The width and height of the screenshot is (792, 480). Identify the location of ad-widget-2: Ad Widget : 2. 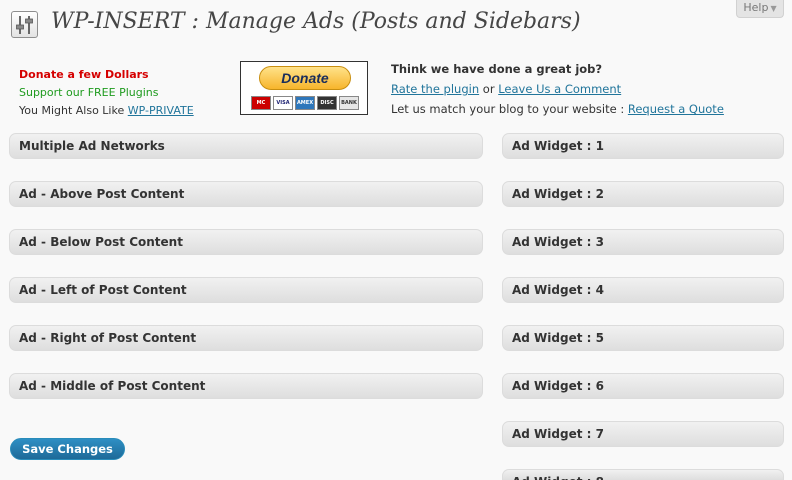
(643, 194).